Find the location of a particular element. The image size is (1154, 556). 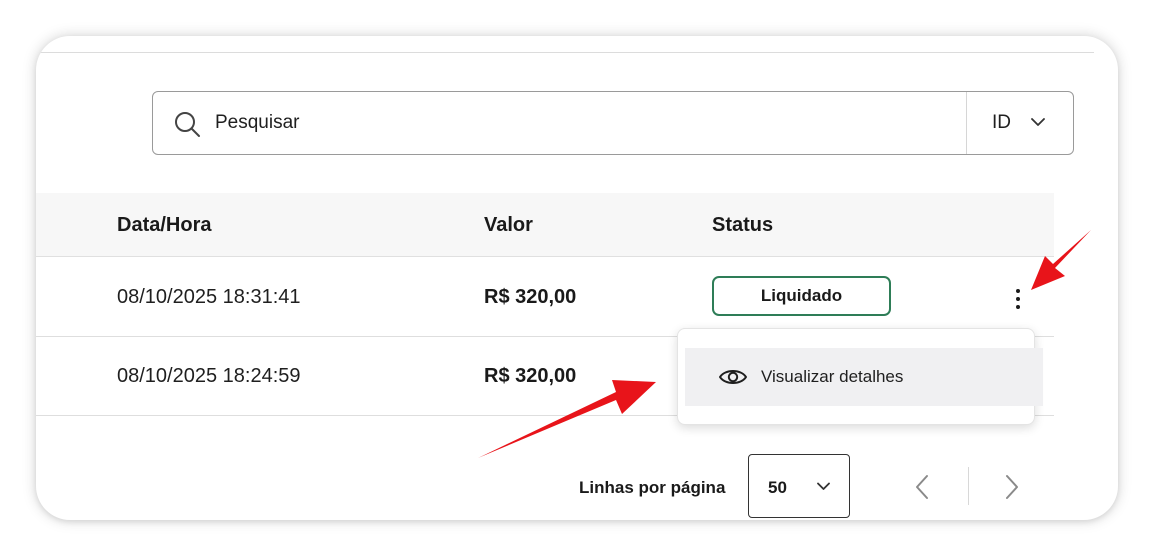

table-header: Data/Hora Valor Status is located at coordinates (545, 225).